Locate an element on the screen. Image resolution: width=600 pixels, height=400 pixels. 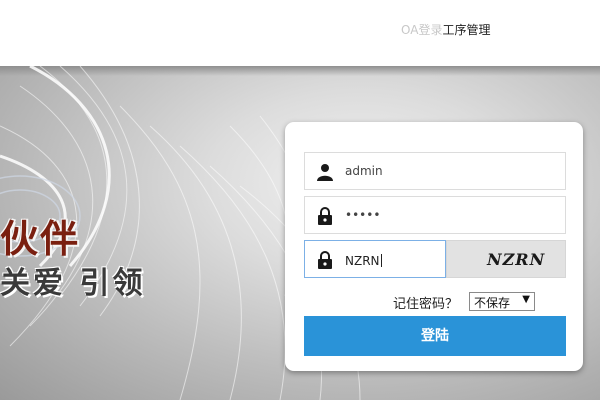
page-title-text: 工序管理 is located at coordinates (466, 30).